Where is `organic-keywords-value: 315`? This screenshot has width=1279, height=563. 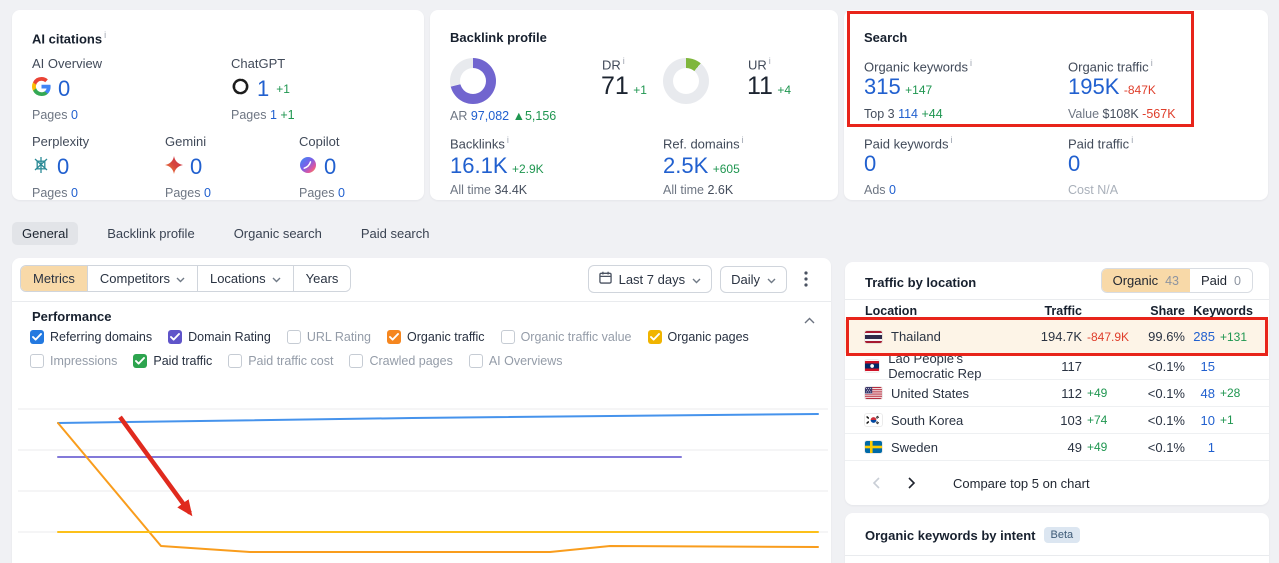
organic-keywords-value: 315 is located at coordinates (882, 86).